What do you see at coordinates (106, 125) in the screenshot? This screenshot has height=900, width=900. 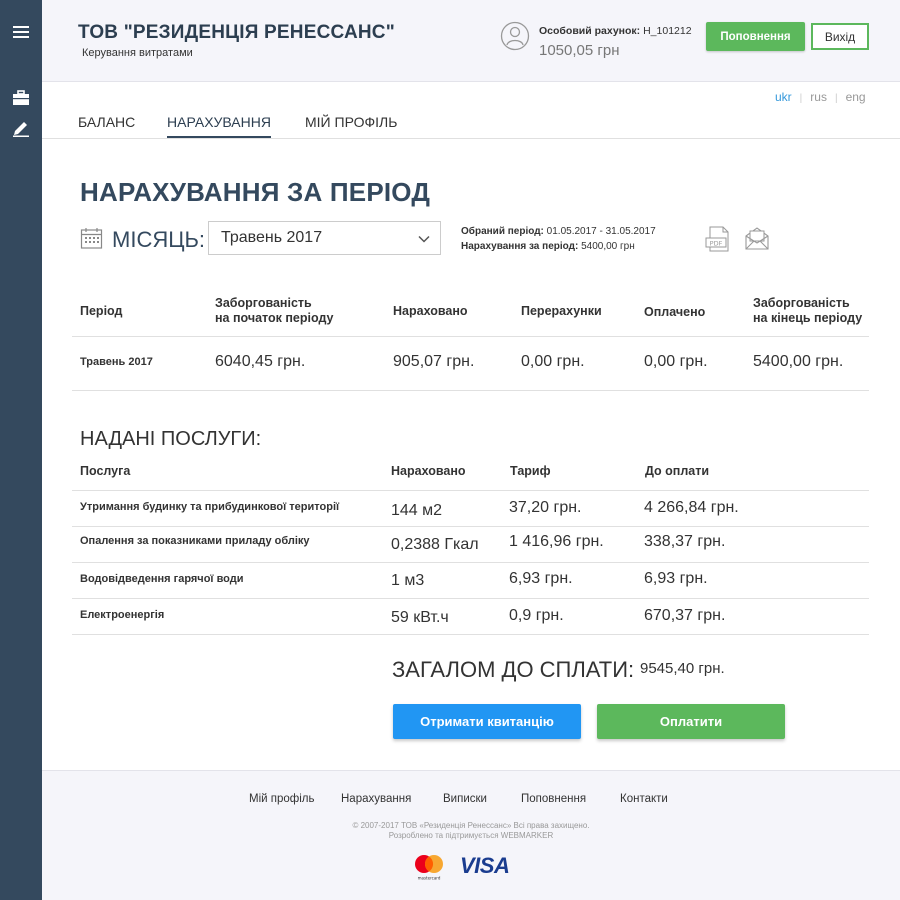 I see `tab-balance: БАЛАНС` at bounding box center [106, 125].